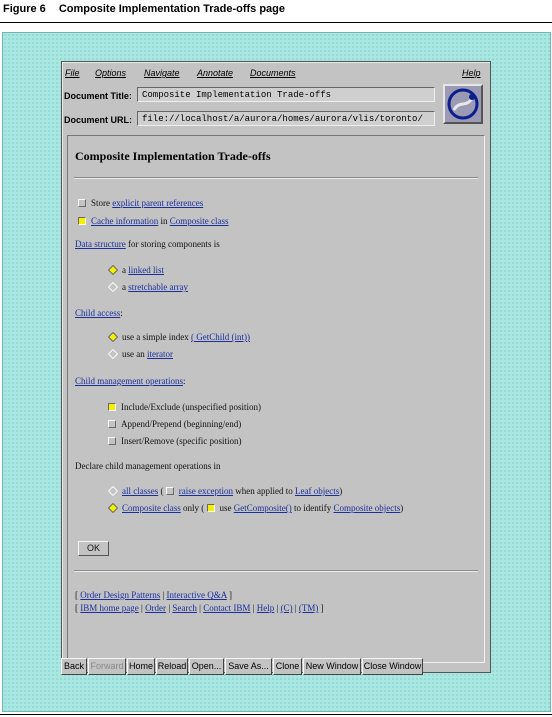 This screenshot has width=552, height=717. I want to click on include-exclude-option: Include/Exclude (unspecified position), so click(184, 407).